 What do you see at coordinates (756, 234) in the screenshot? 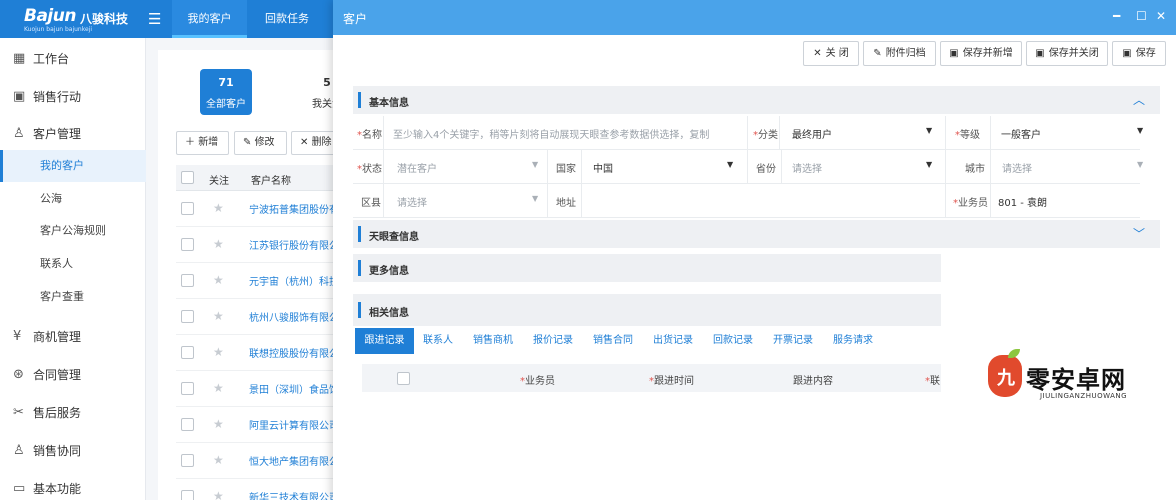
I see `section-tianyancha: 天眼查信息 ﹀` at bounding box center [756, 234].